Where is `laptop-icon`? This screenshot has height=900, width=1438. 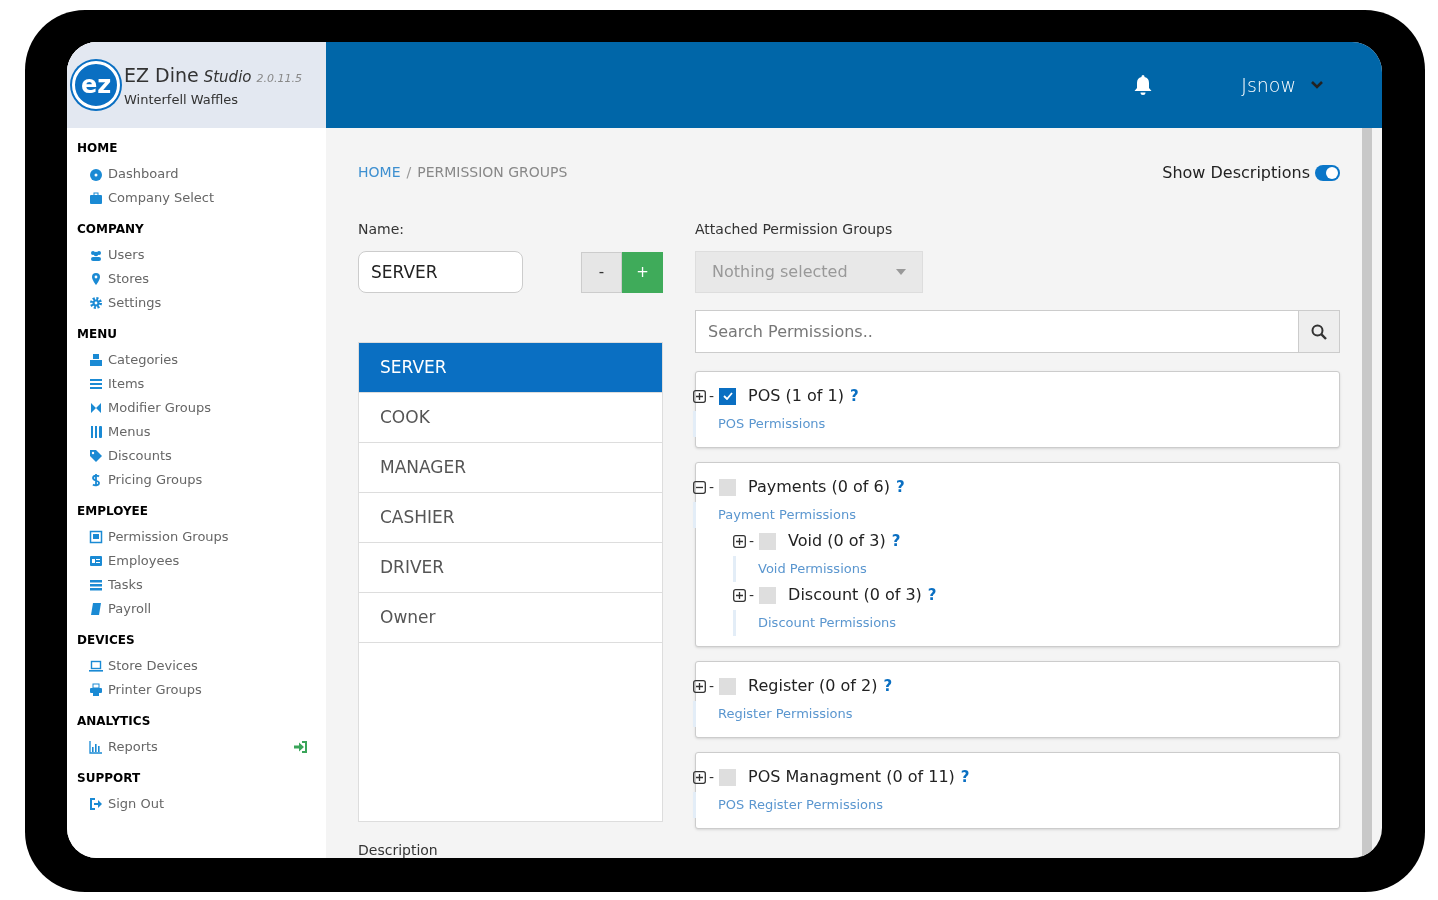 laptop-icon is located at coordinates (96, 666).